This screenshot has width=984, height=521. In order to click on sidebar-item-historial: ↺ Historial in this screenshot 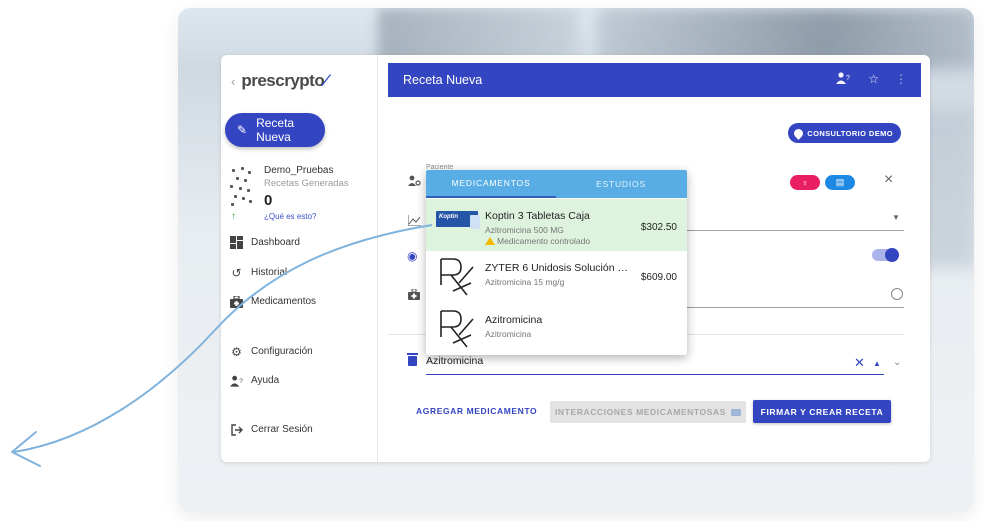, I will do `click(300, 272)`.